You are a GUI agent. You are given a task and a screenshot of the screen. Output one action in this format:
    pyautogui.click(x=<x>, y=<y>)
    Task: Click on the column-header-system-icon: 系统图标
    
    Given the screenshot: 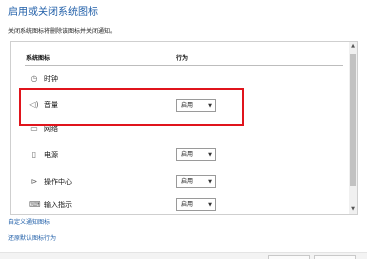 What is the action you would take?
    pyautogui.click(x=38, y=58)
    